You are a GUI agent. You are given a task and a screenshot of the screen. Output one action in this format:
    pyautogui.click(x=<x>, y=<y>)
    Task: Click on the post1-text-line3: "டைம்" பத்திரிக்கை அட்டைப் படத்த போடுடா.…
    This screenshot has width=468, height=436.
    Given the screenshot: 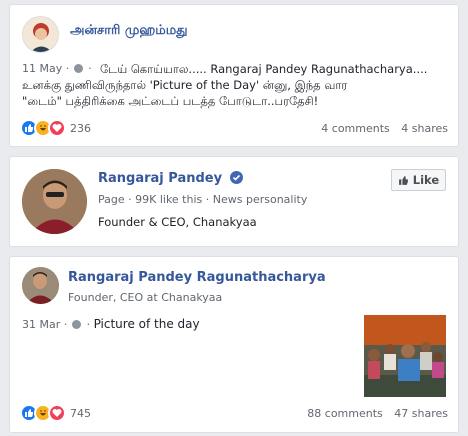 What is the action you would take?
    pyautogui.click(x=170, y=101)
    